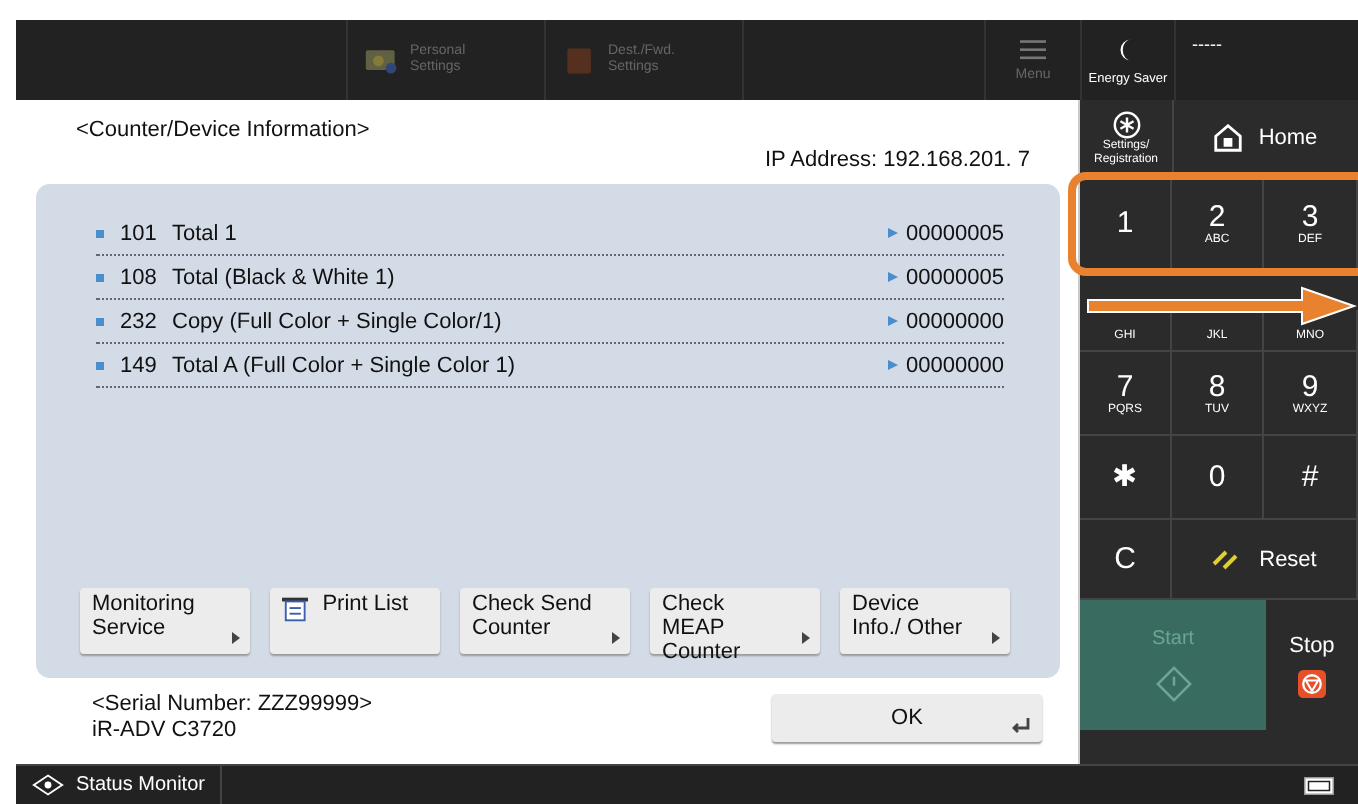 The width and height of the screenshot is (1358, 804). What do you see at coordinates (1228, 138) in the screenshot?
I see `home-icon` at bounding box center [1228, 138].